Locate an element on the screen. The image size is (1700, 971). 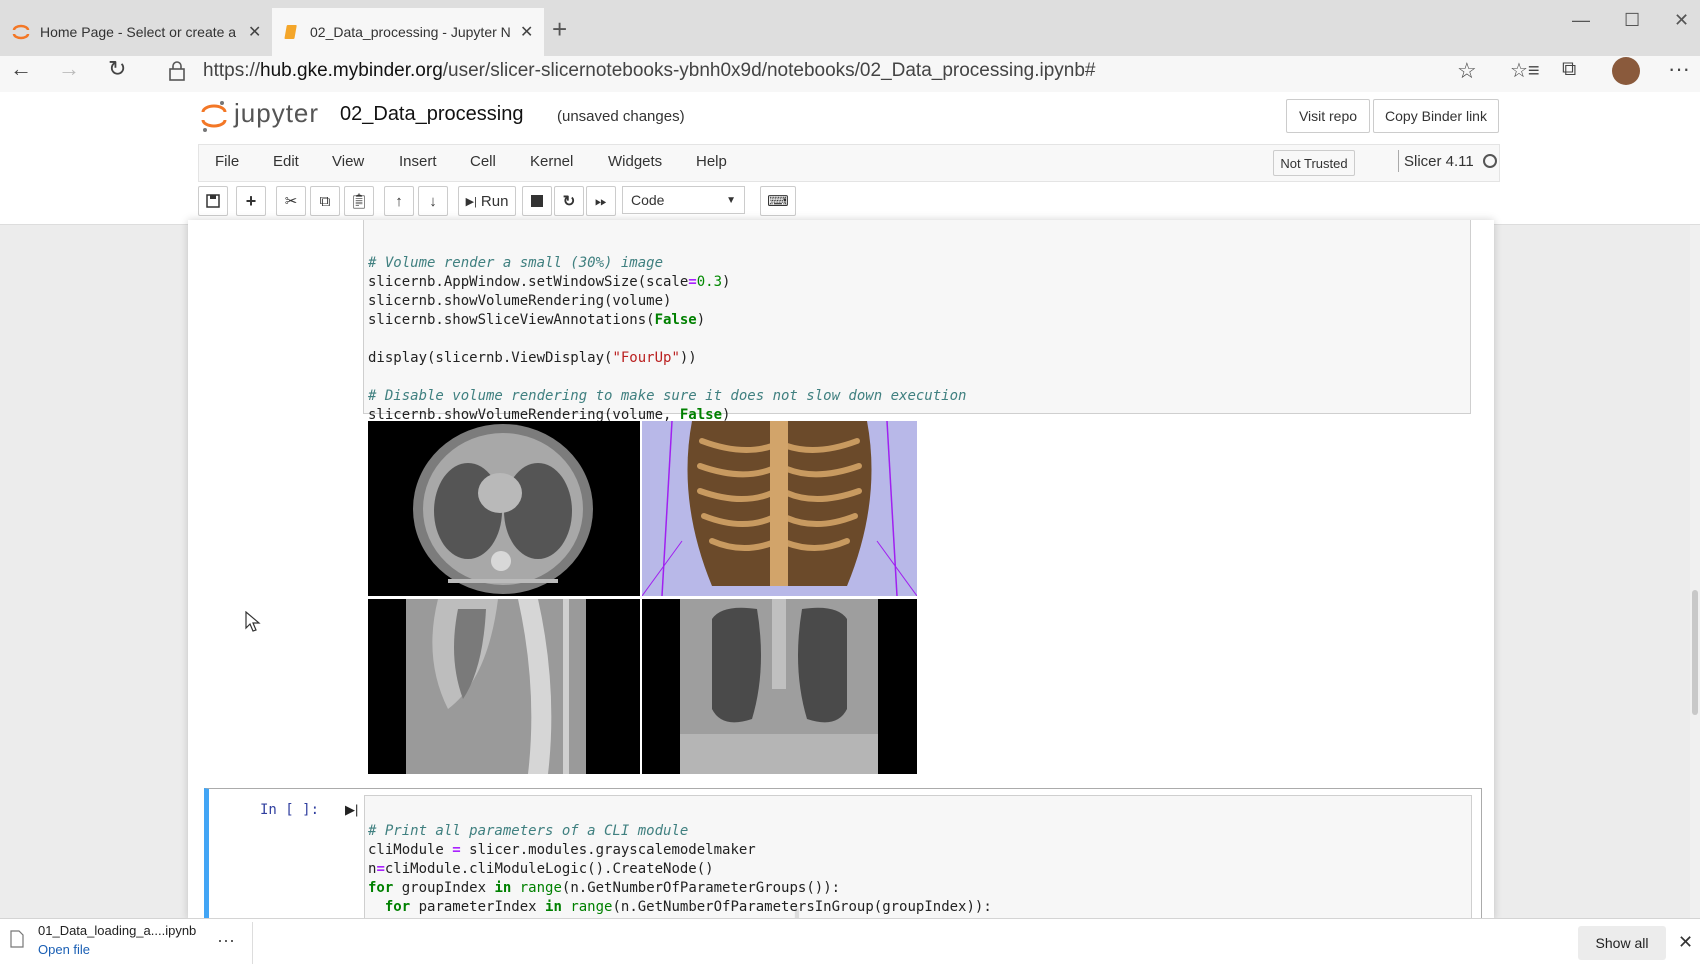
collections-icon: ⧉ is located at coordinates (1569, 73).